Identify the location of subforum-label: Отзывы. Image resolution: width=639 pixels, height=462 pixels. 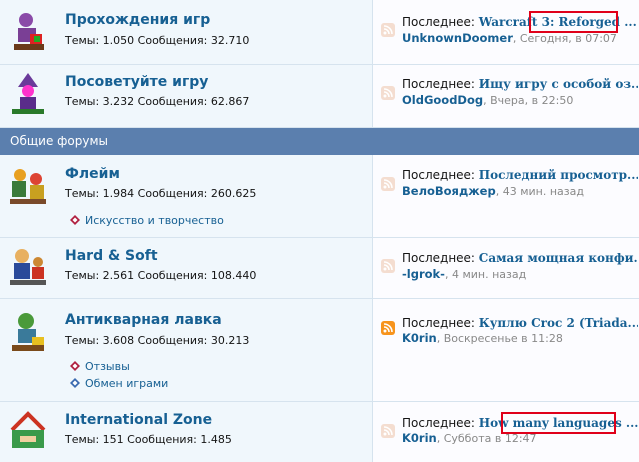
(107, 366).